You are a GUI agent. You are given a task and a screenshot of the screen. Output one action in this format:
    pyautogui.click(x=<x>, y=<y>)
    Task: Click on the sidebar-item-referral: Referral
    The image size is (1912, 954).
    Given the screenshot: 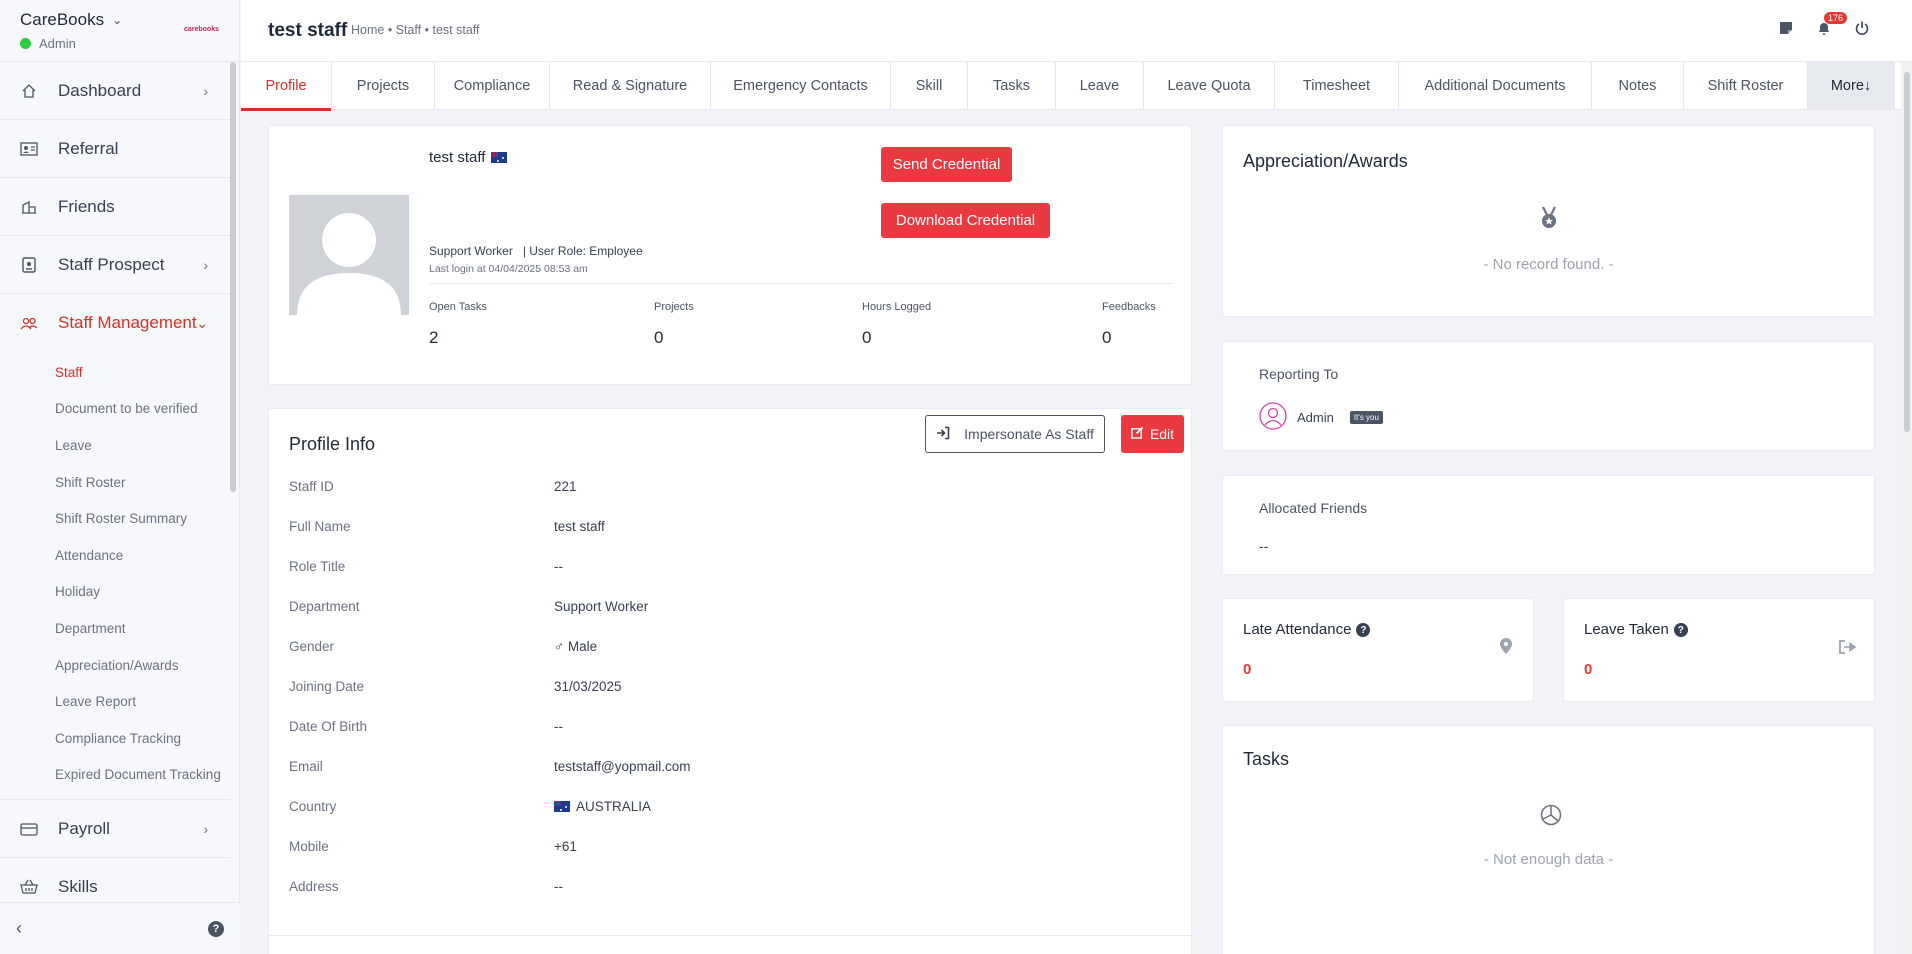 What is the action you would take?
    pyautogui.click(x=115, y=149)
    